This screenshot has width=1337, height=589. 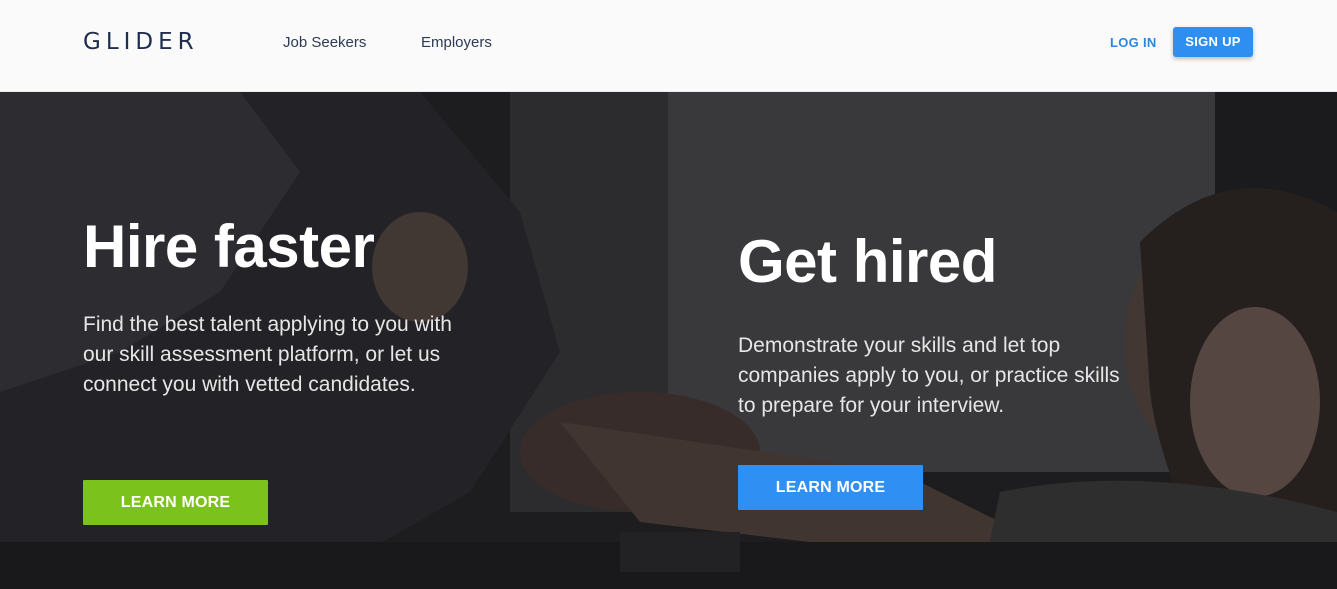 What do you see at coordinates (867, 261) in the screenshot?
I see `get-hired-heading: Get hired` at bounding box center [867, 261].